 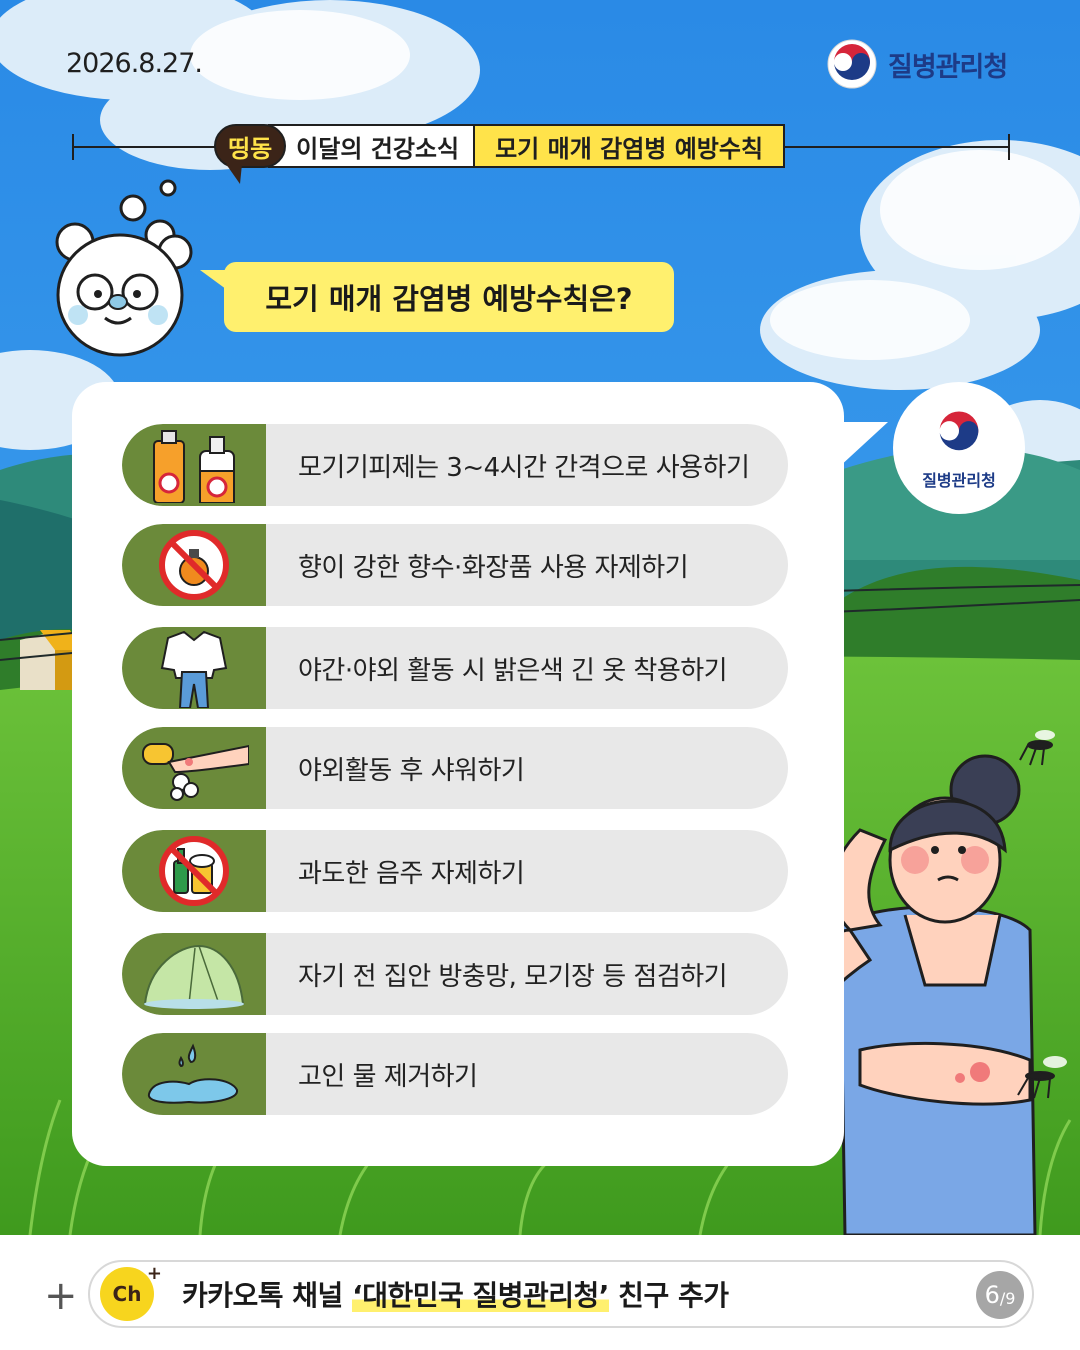 What do you see at coordinates (524, 467) in the screenshot?
I see `rule-text: 모기기피제는 3~4시간 간격으로 사용하기` at bounding box center [524, 467].